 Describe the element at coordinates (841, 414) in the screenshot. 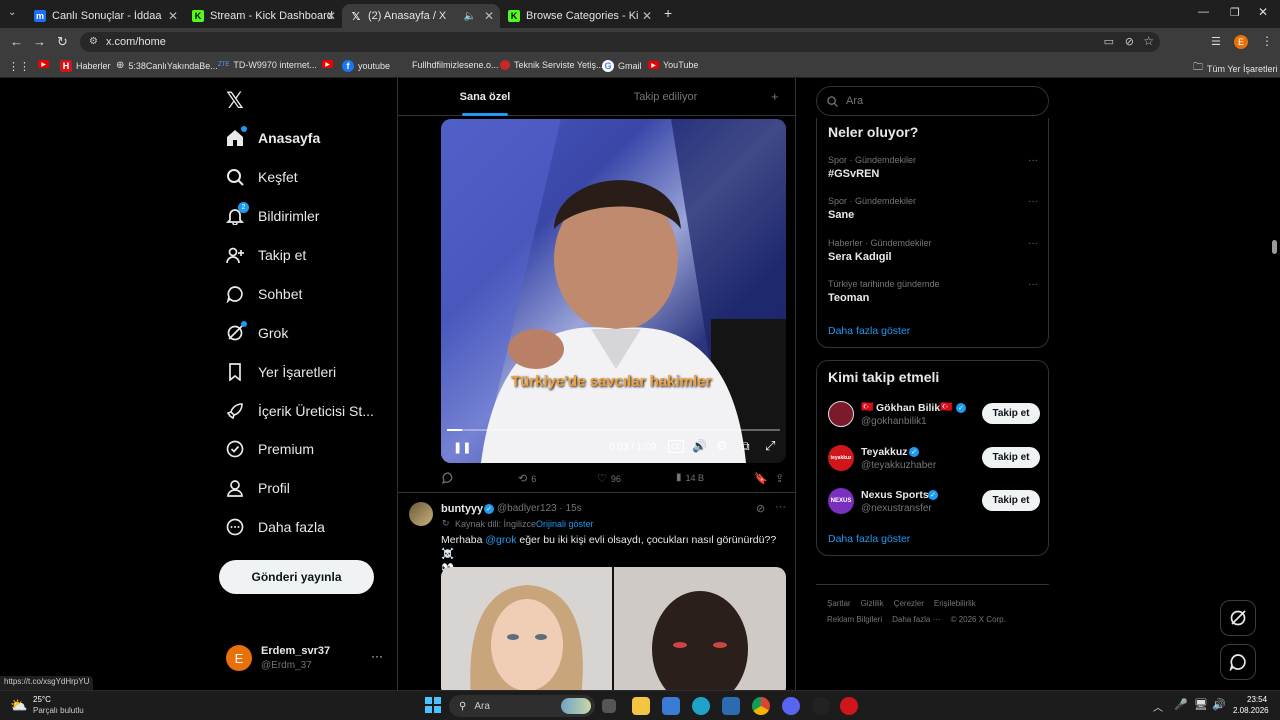

I see `avatar` at that location.